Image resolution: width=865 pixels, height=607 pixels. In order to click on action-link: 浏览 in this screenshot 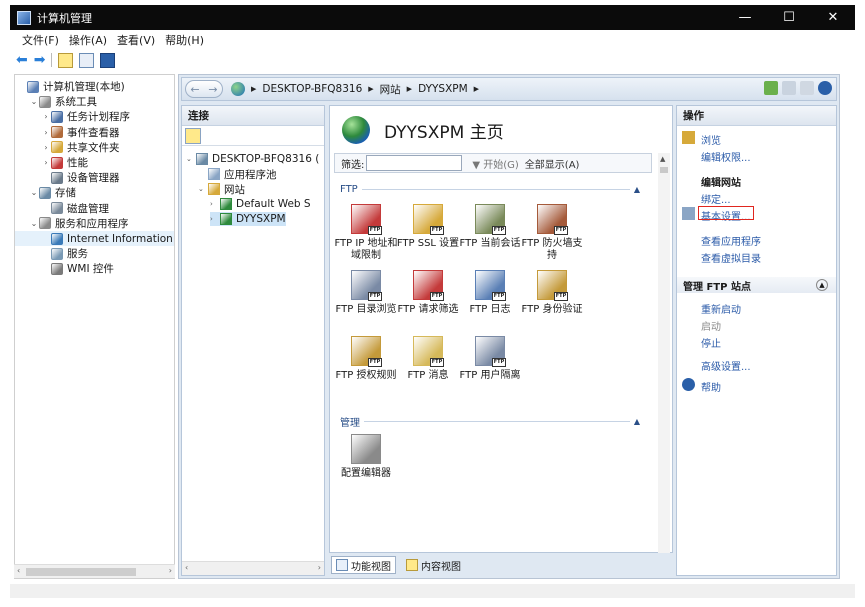, I will do `click(711, 139)`.